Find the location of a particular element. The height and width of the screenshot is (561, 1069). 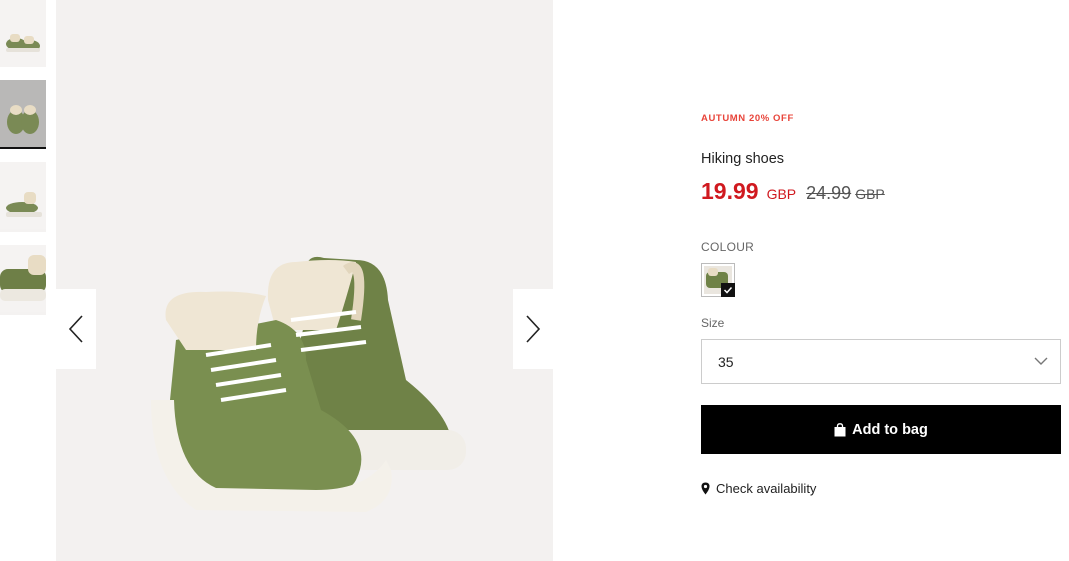

check-availability-label: Check availability is located at coordinates (766, 488).